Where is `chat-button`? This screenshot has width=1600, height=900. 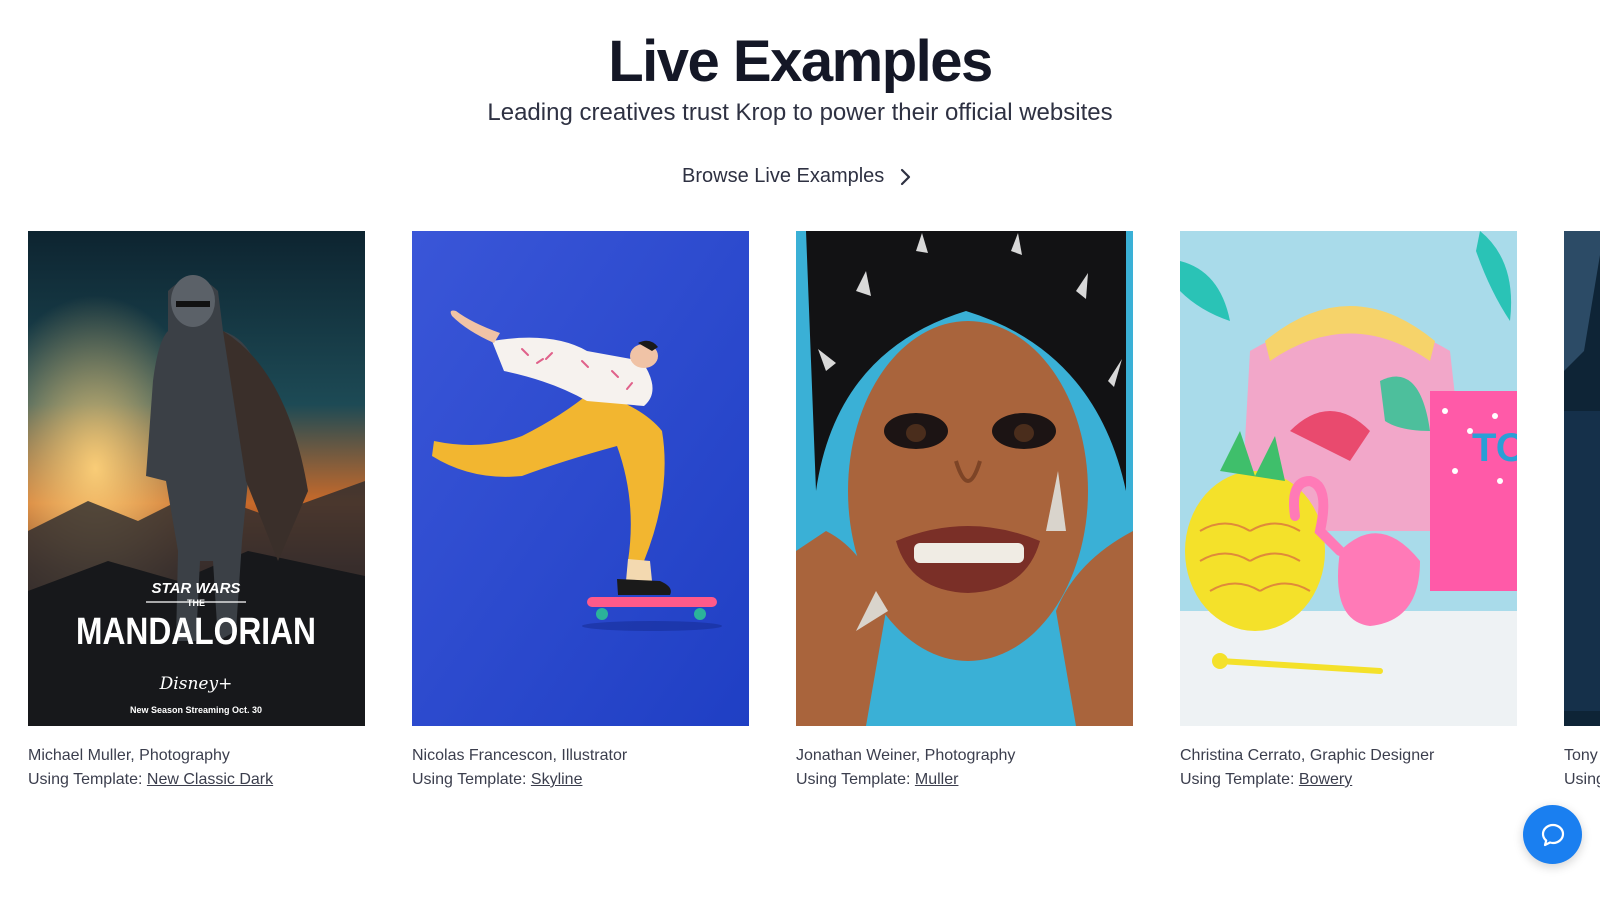
chat-button is located at coordinates (1552, 834).